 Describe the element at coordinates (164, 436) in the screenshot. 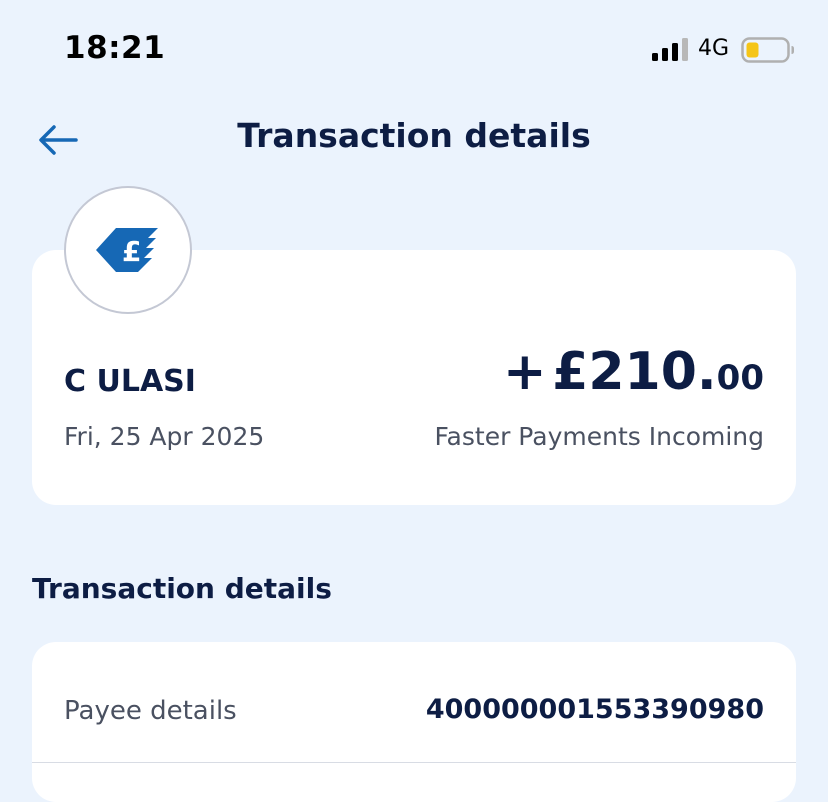

I see `transaction-date: Fri, 25 Apr 2025` at that location.